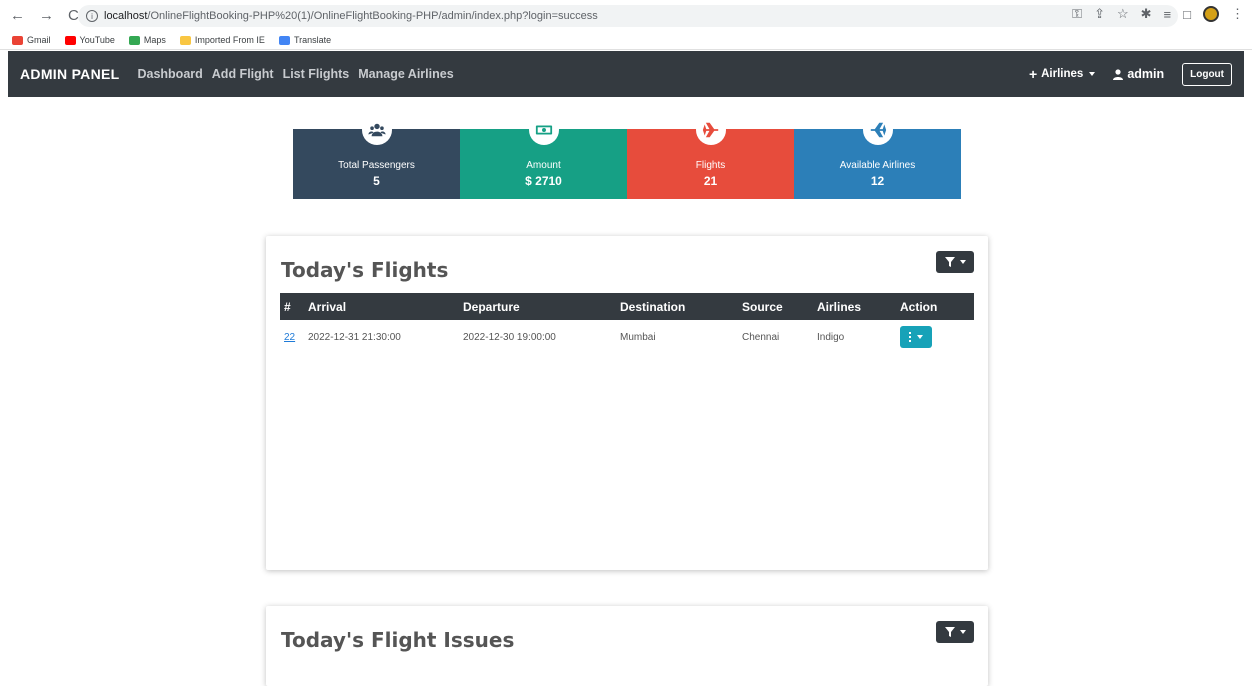 The width and height of the screenshot is (1252, 686). What do you see at coordinates (638, 337) in the screenshot?
I see `cell-destination: Mumbai` at bounding box center [638, 337].